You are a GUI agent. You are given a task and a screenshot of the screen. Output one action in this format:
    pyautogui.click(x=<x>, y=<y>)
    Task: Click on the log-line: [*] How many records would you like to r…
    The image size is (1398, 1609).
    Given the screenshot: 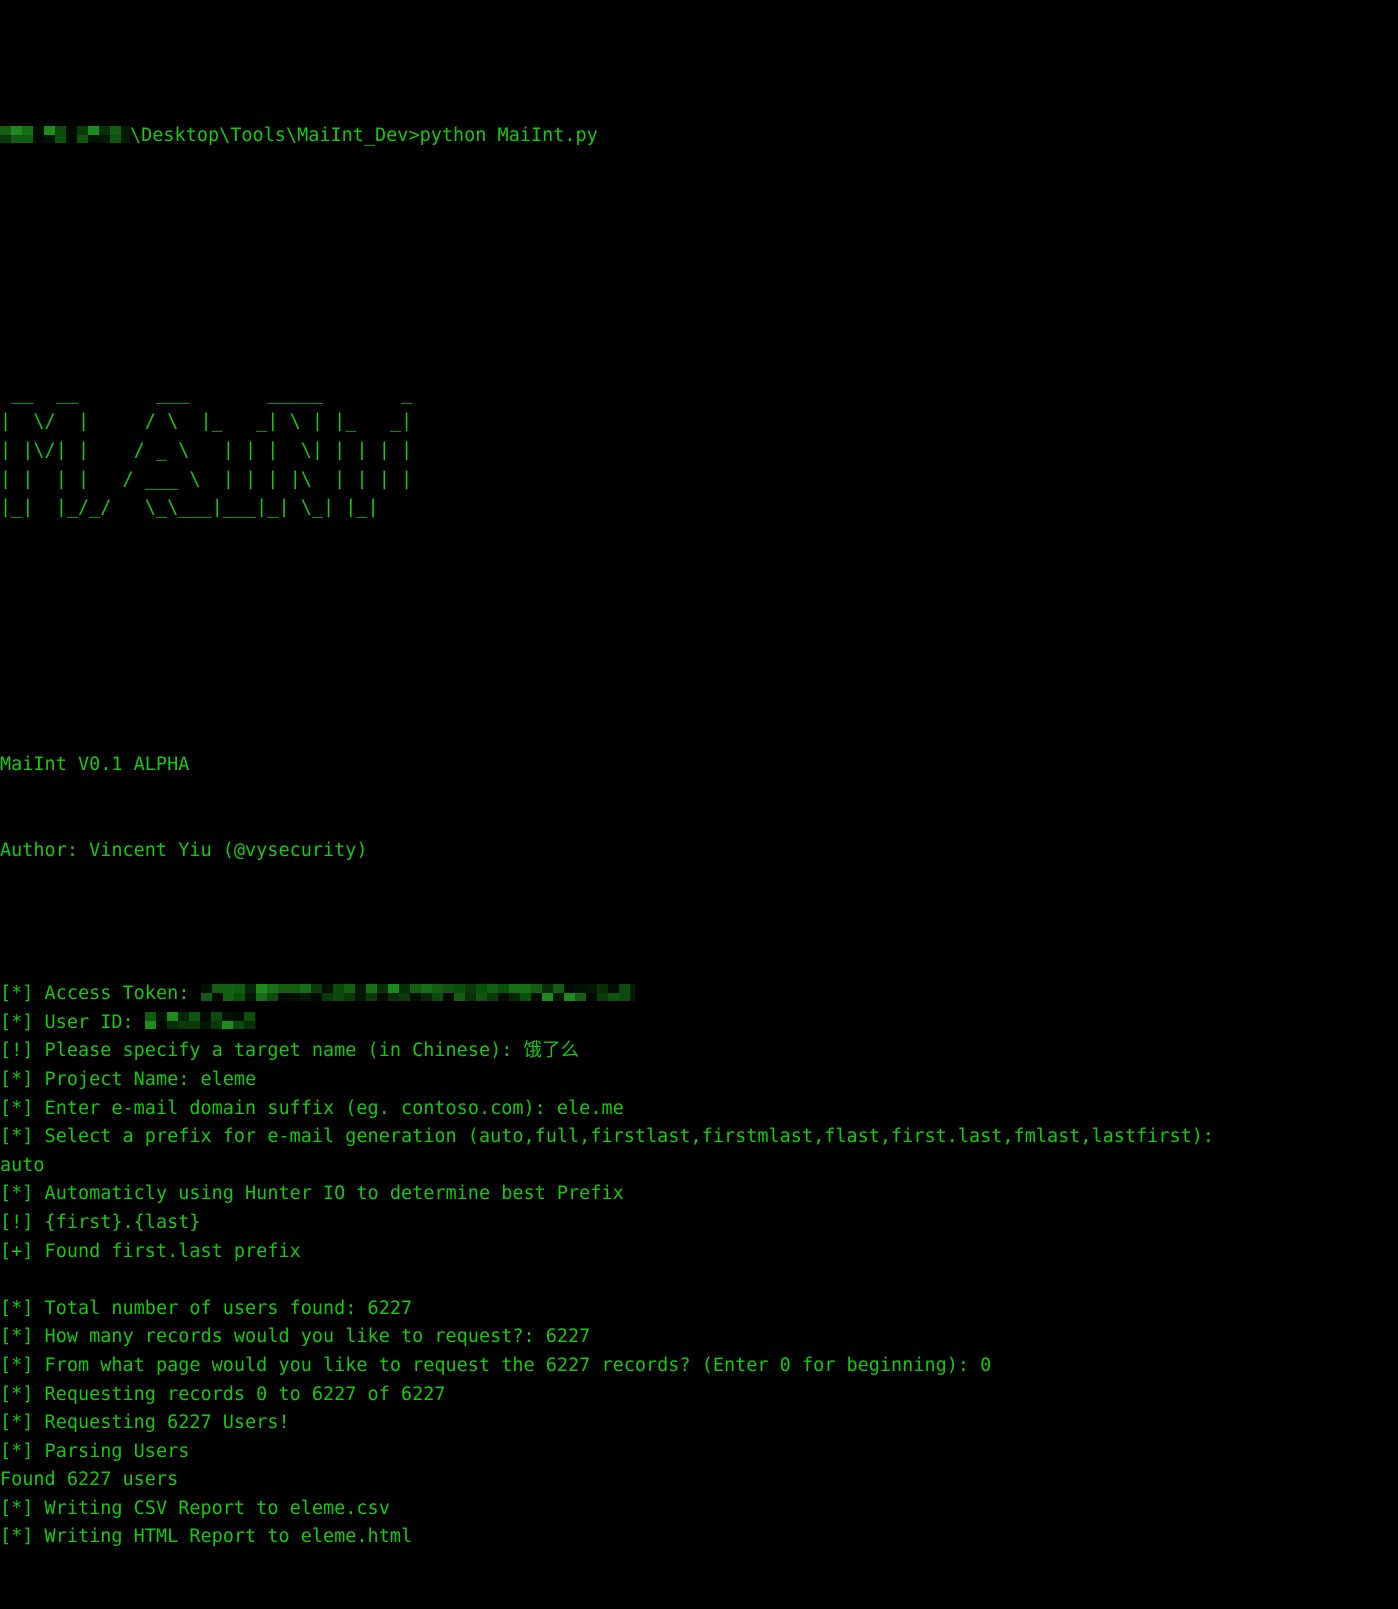 What is the action you would take?
    pyautogui.click(x=699, y=1337)
    